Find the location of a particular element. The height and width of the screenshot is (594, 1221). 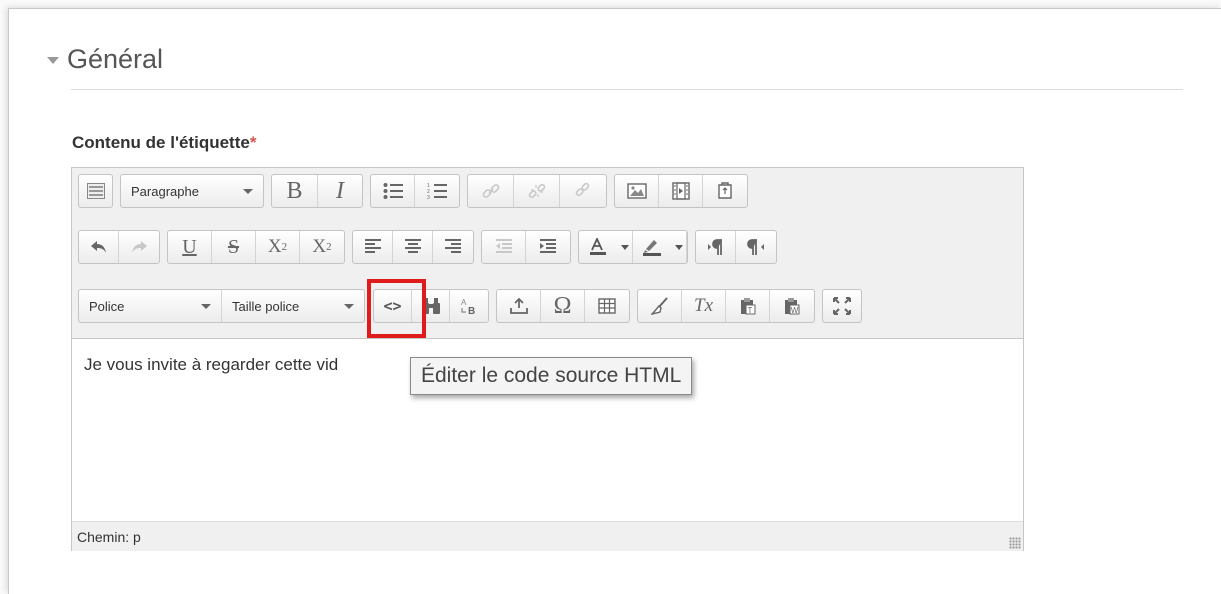

format-select: Paragraphe is located at coordinates (192, 191).